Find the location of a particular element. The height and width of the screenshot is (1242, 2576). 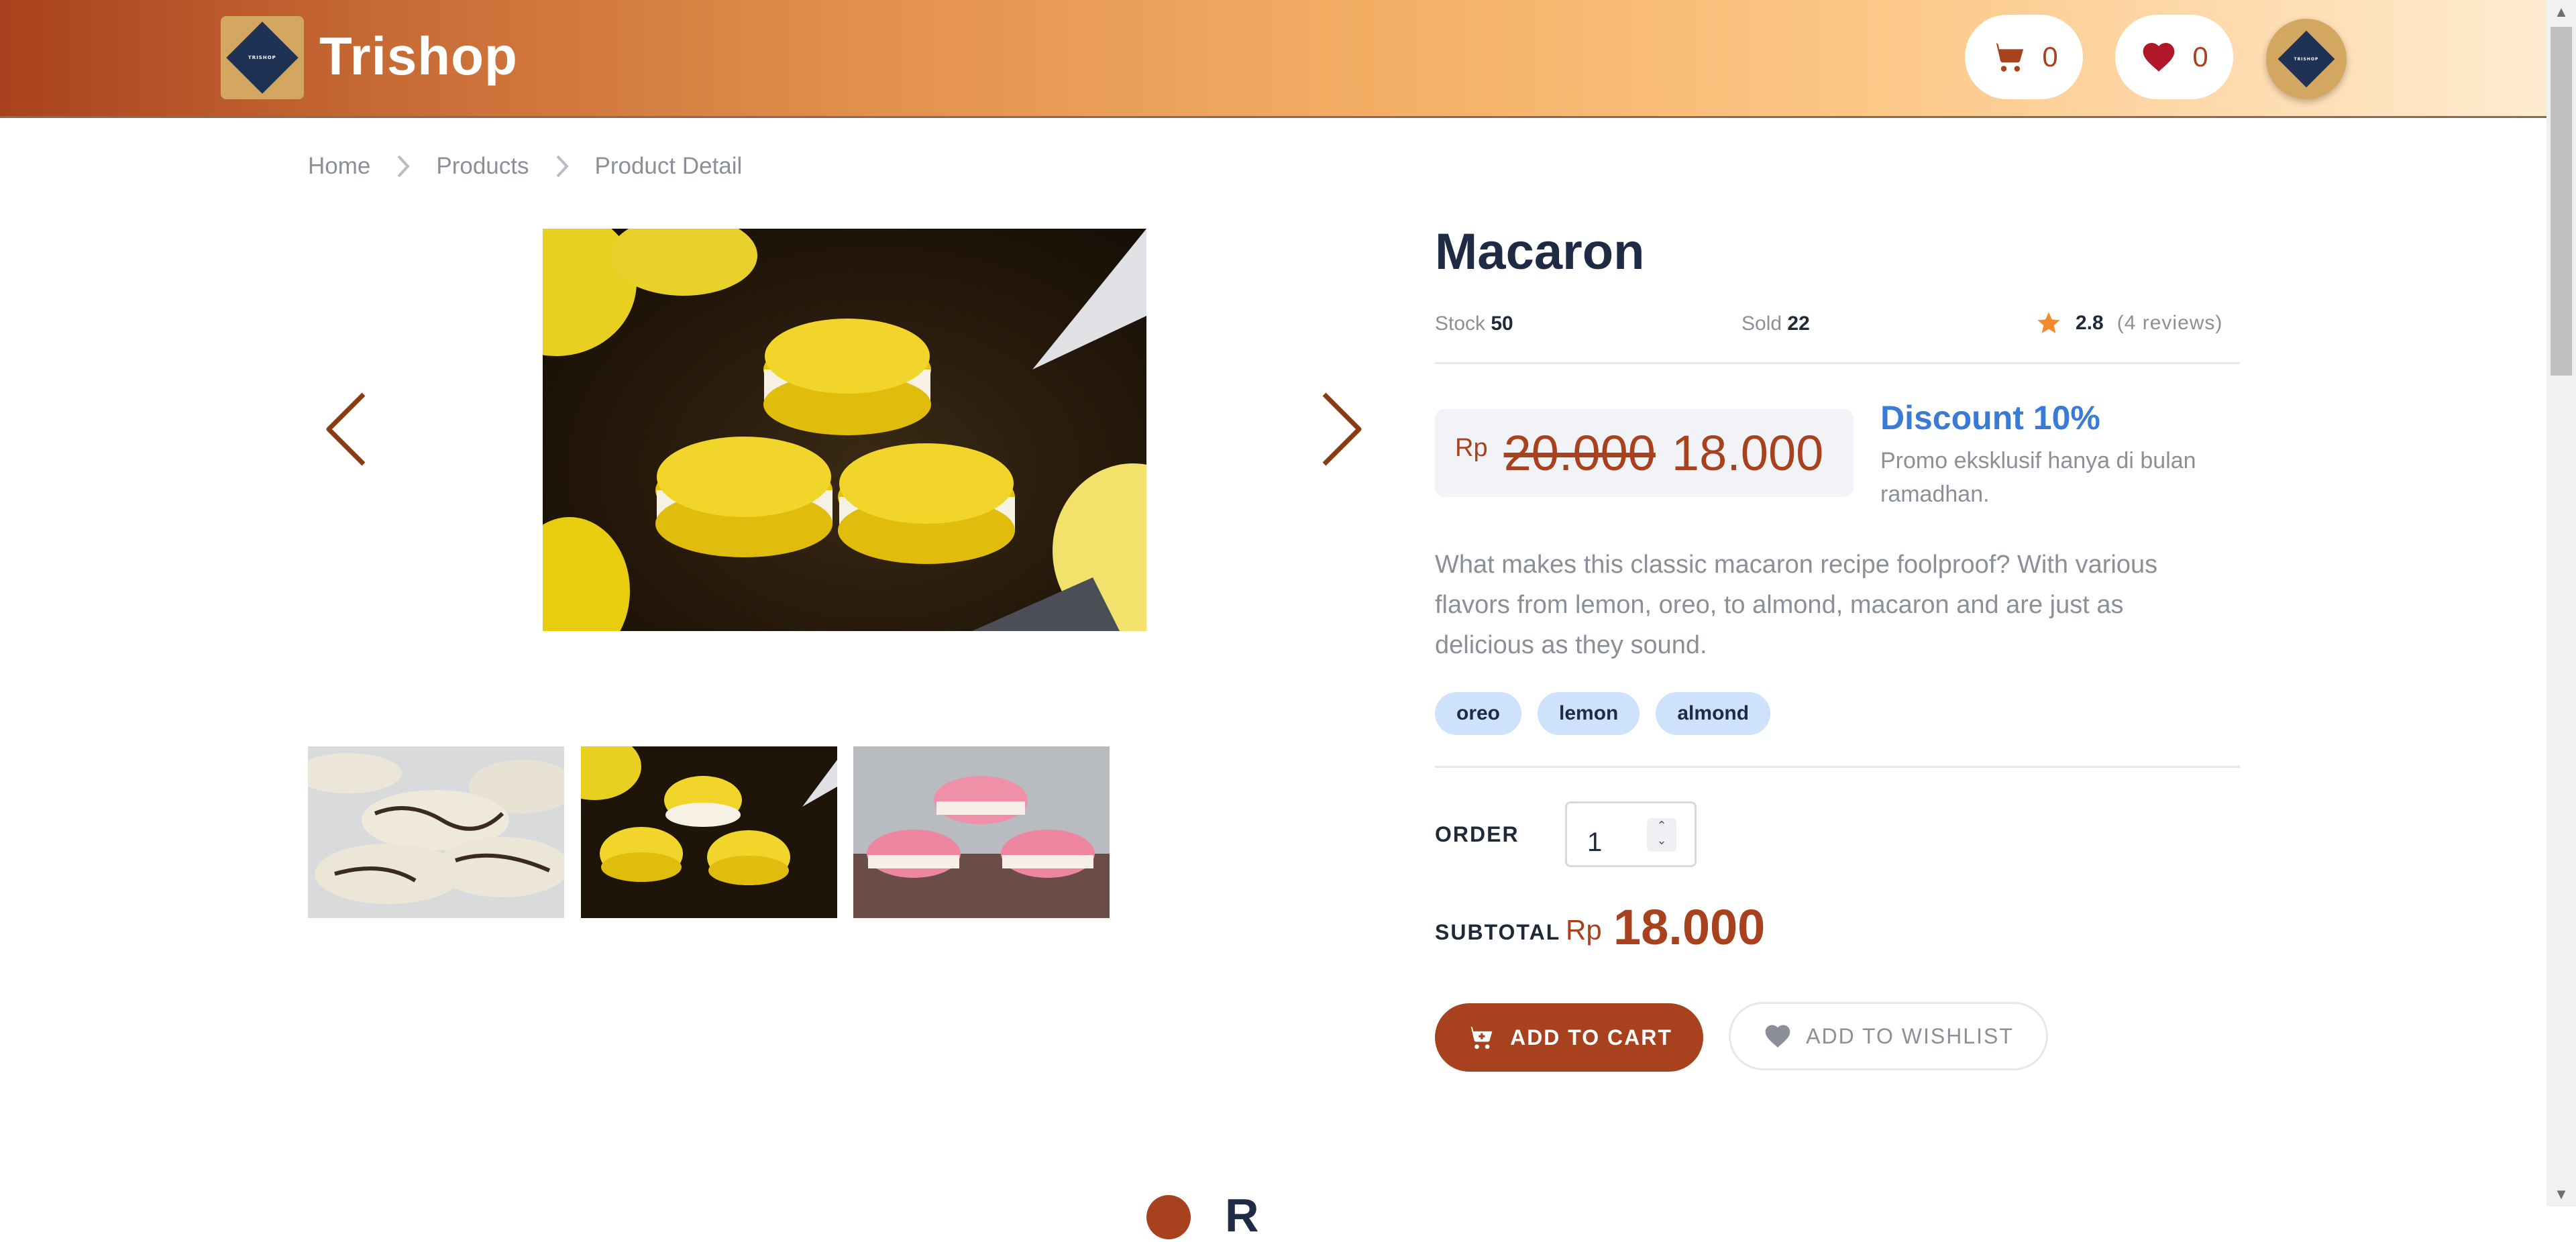

thumbnail-almond is located at coordinates (981, 832).